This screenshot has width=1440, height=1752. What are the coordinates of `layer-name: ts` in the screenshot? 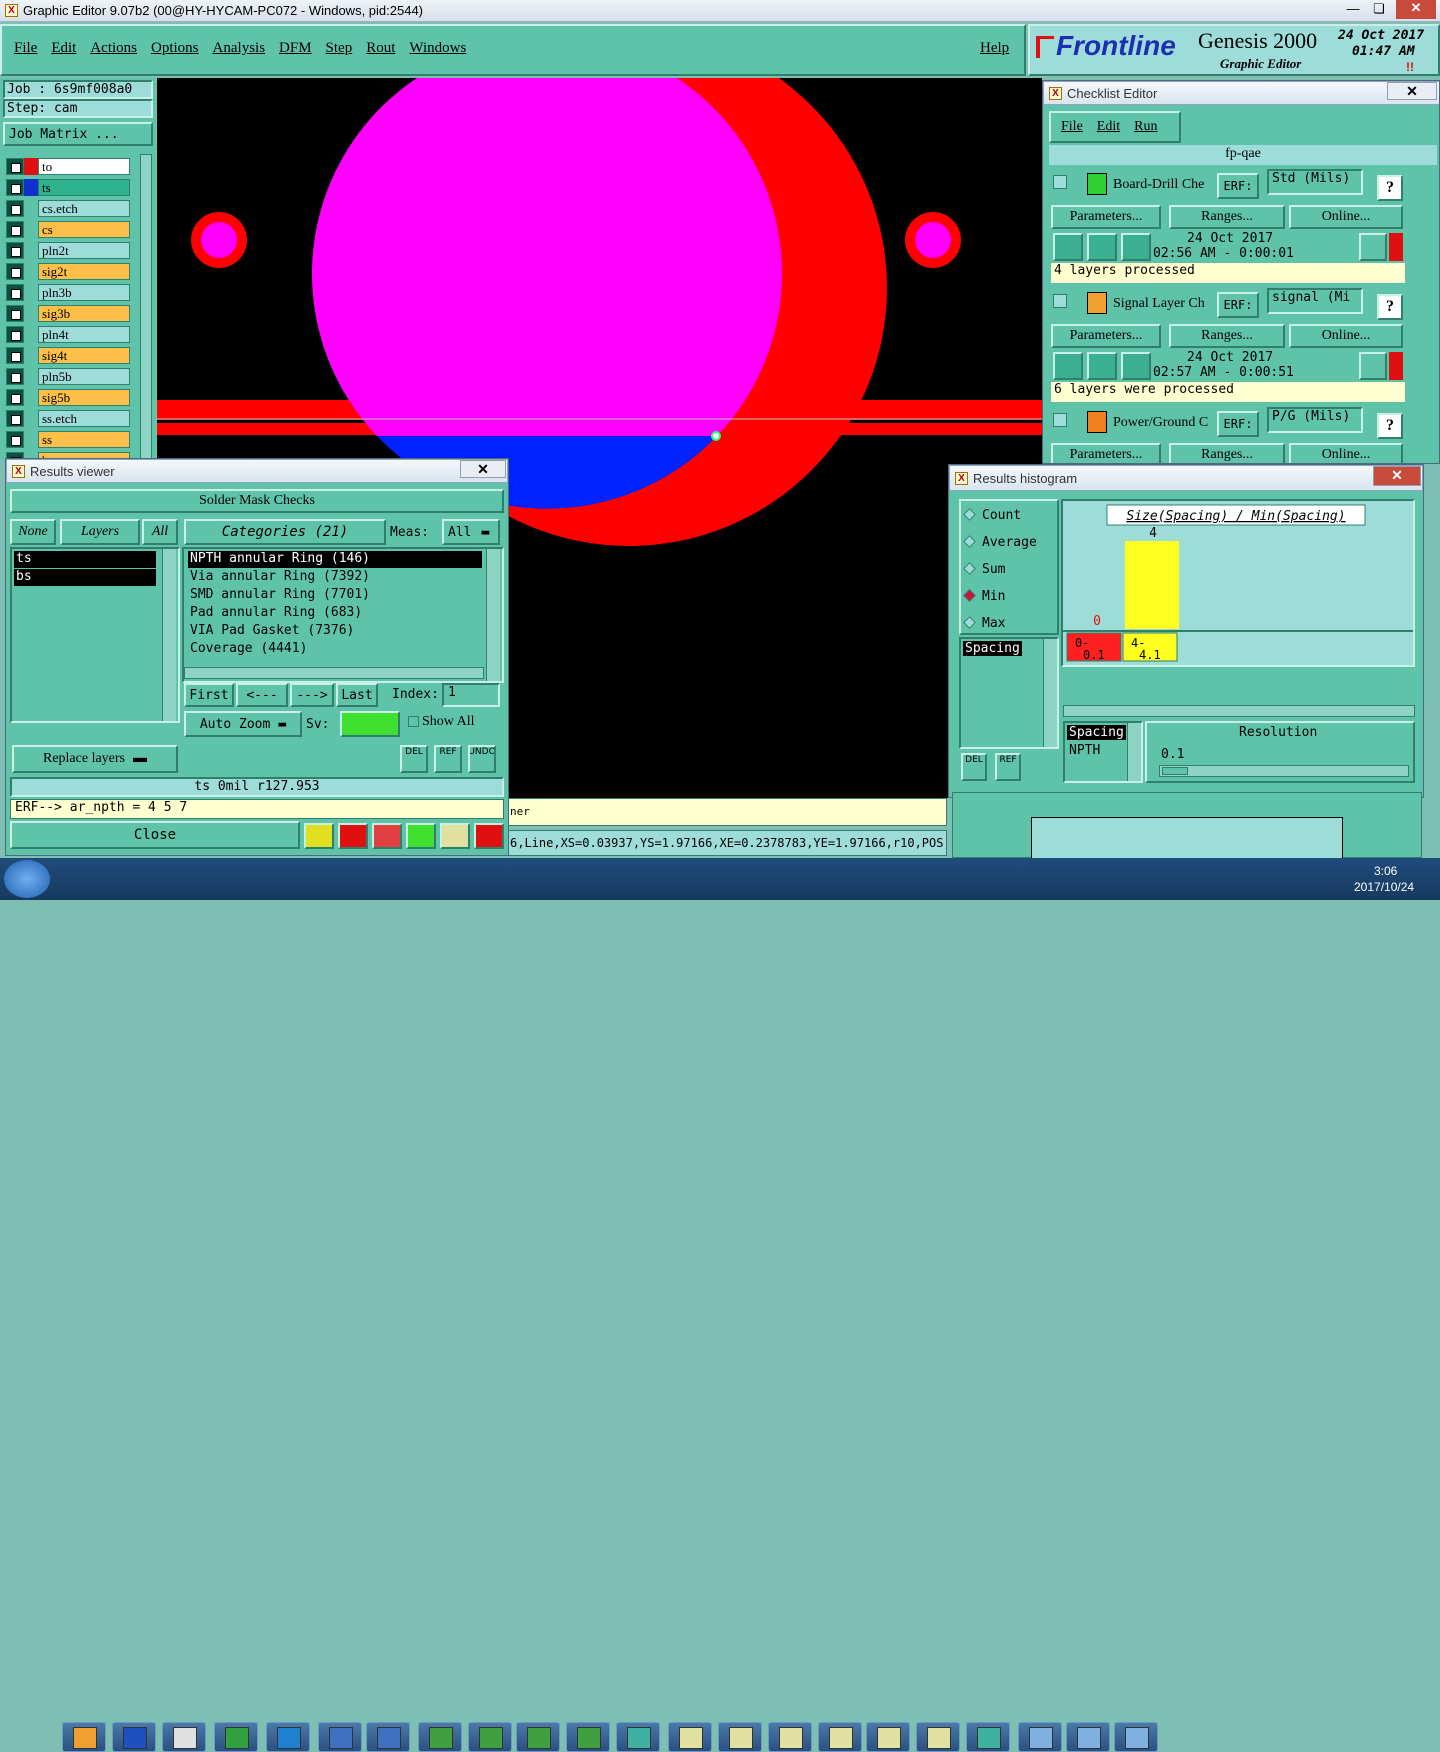 It's located at (84, 187).